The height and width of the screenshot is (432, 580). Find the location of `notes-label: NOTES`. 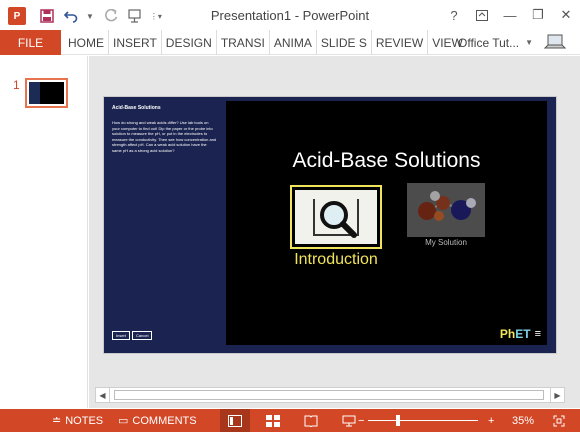

notes-label: NOTES is located at coordinates (84, 420).